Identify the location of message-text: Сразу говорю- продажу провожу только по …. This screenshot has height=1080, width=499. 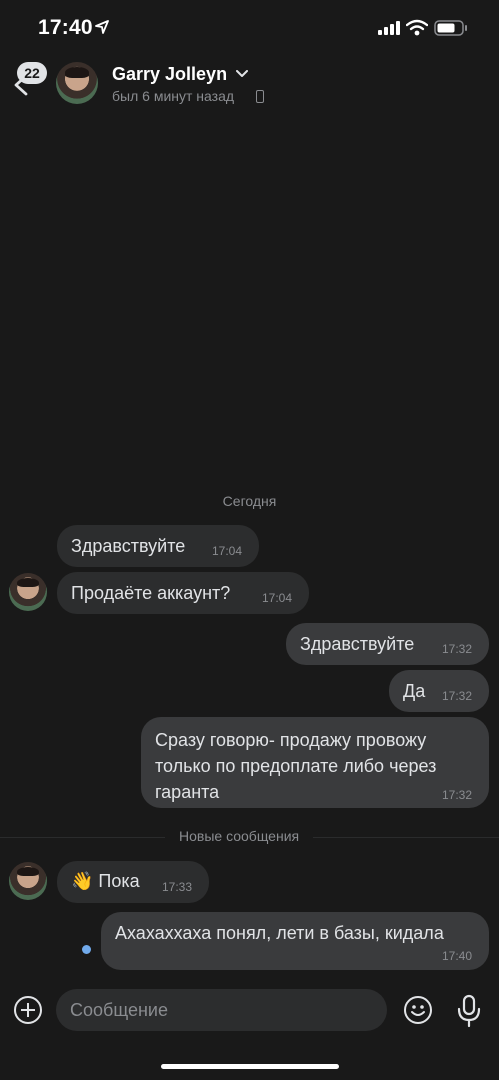
(296, 766).